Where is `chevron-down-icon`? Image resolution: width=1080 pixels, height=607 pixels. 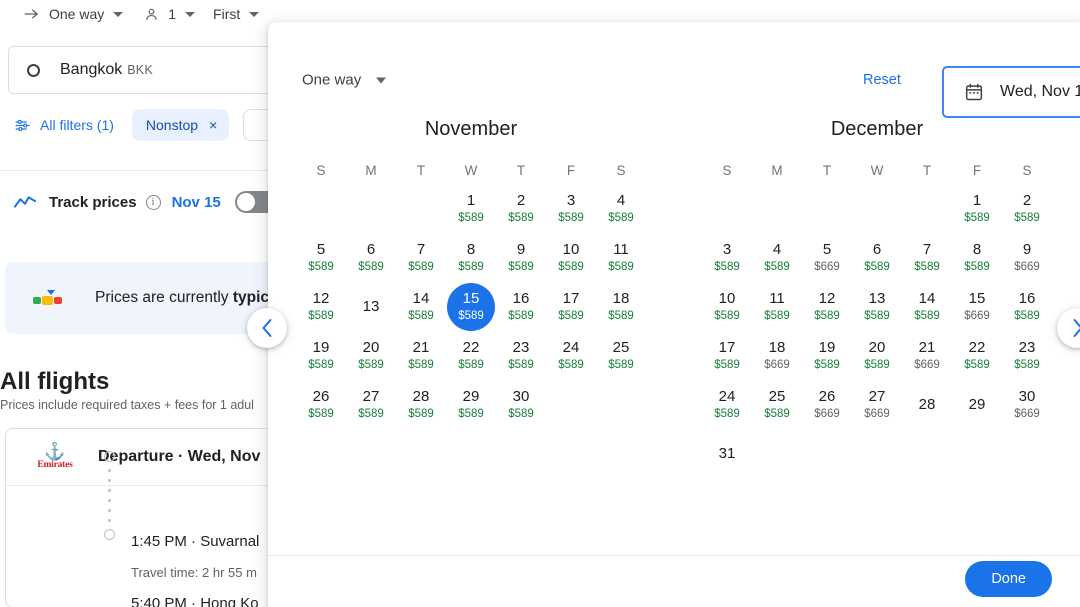
chevron-down-icon is located at coordinates (190, 14).